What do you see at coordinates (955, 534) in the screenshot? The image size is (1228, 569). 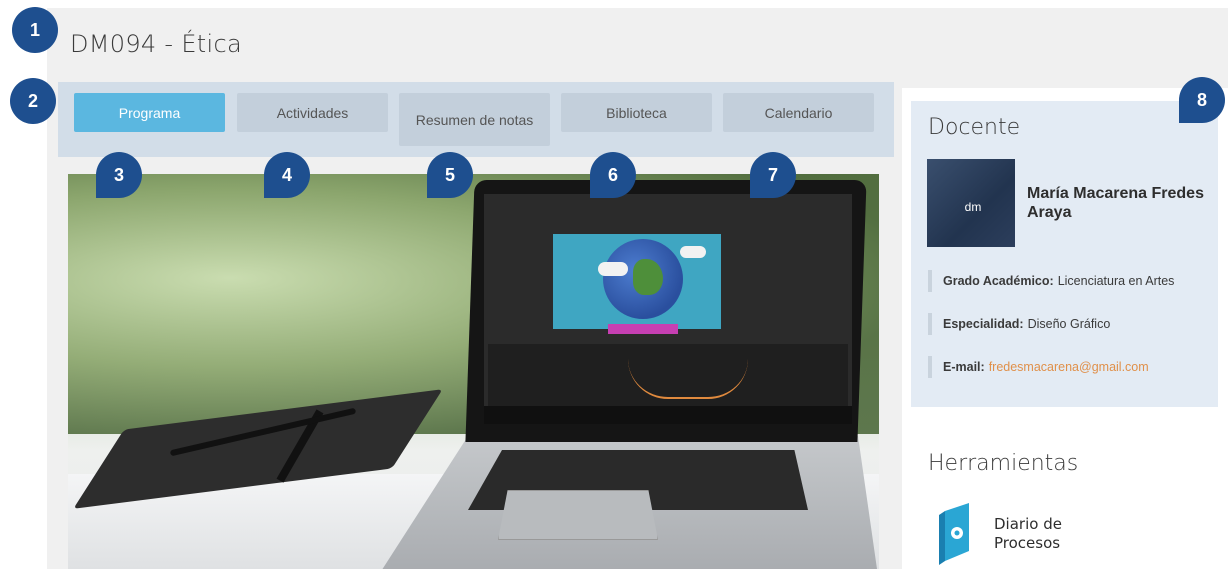 I see `diario-procesos-icon` at bounding box center [955, 534].